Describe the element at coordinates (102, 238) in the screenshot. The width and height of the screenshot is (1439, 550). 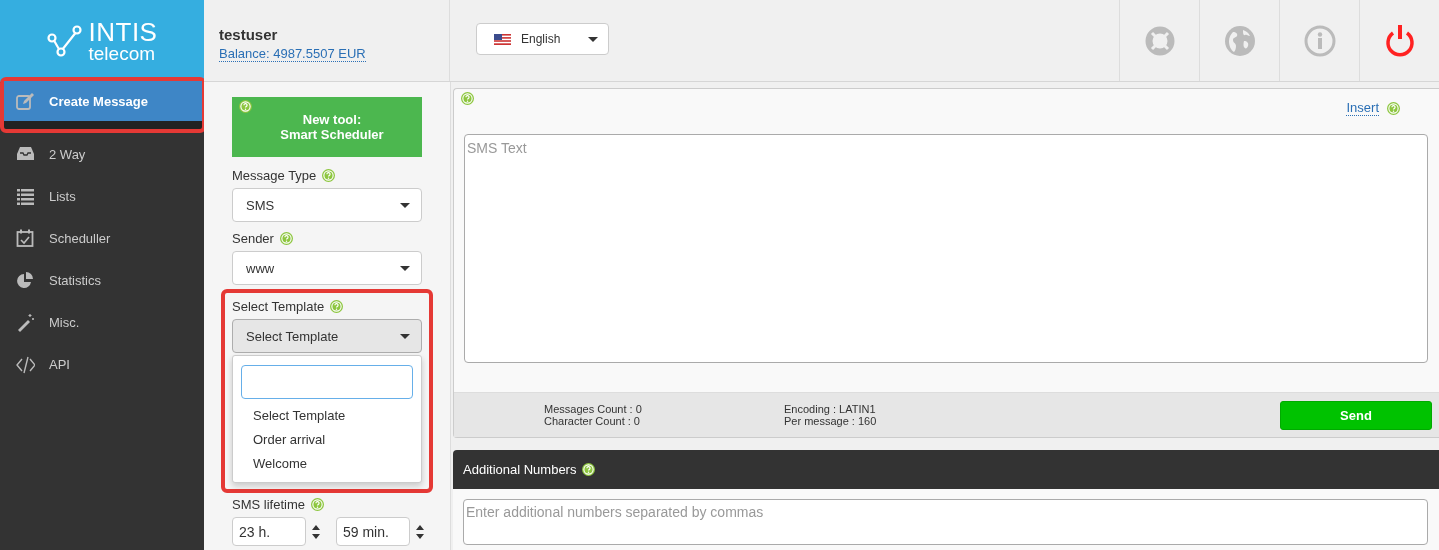
I see `nav-item: Scheduller` at that location.